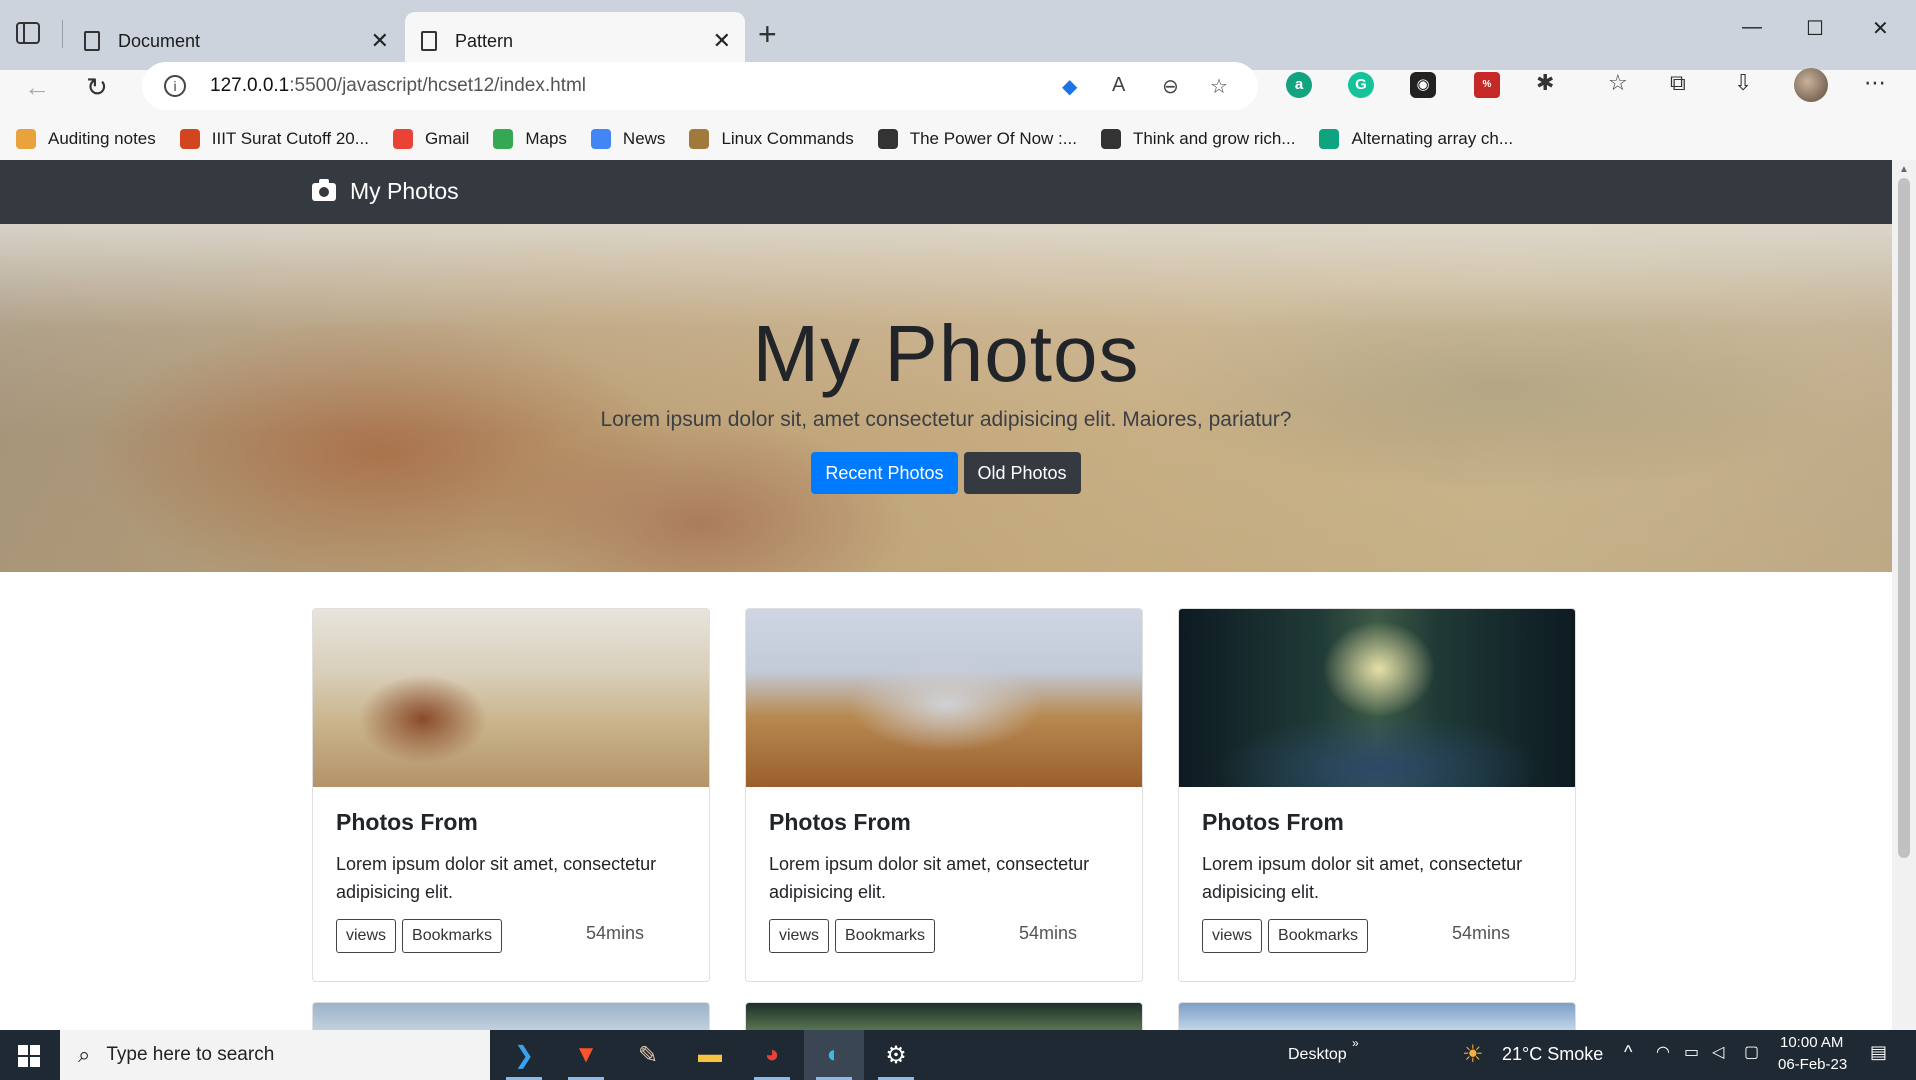 This screenshot has width=1916, height=1080. I want to click on file-explorer-icon: ▬, so click(710, 1055).